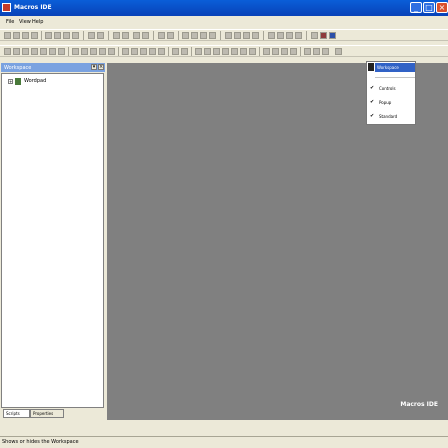 This screenshot has height=448, width=448. I want to click on redo-icon, so click(100, 35).